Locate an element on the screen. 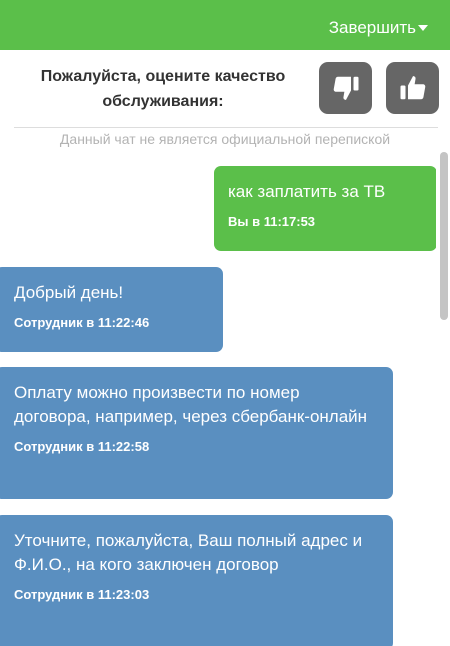  message-meta: Сотрудник в 11:22:46 is located at coordinates (82, 322).